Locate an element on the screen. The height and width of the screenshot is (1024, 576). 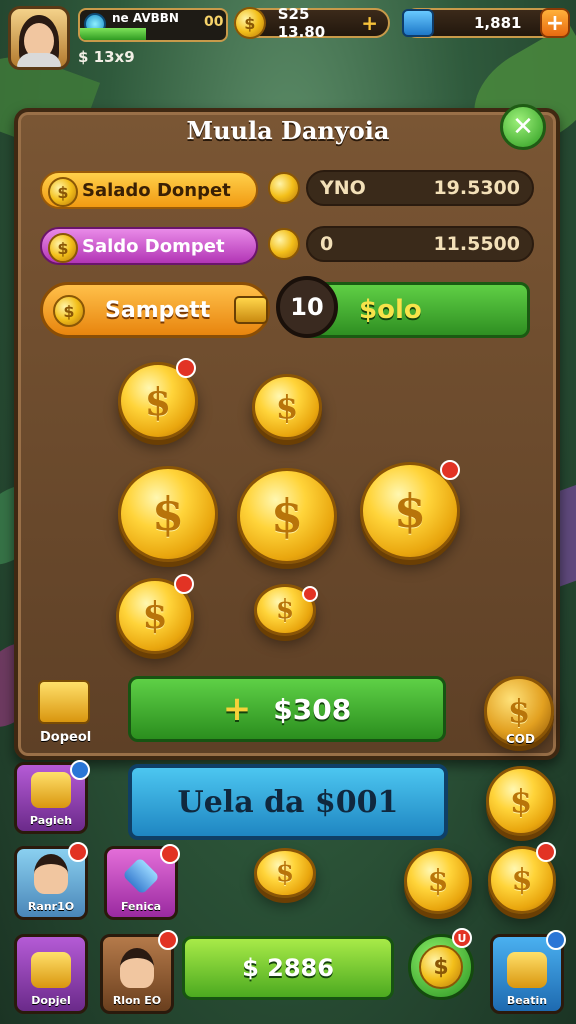
deposit-gold-bars-icon is located at coordinates (64, 702).